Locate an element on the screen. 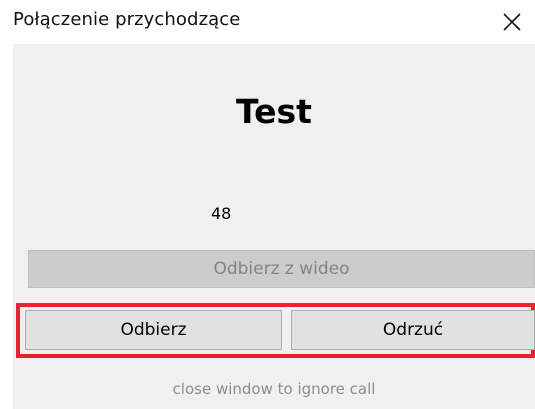 This screenshot has height=409, width=535. answer-with-video-button: Odbierz z wideo is located at coordinates (281, 269).